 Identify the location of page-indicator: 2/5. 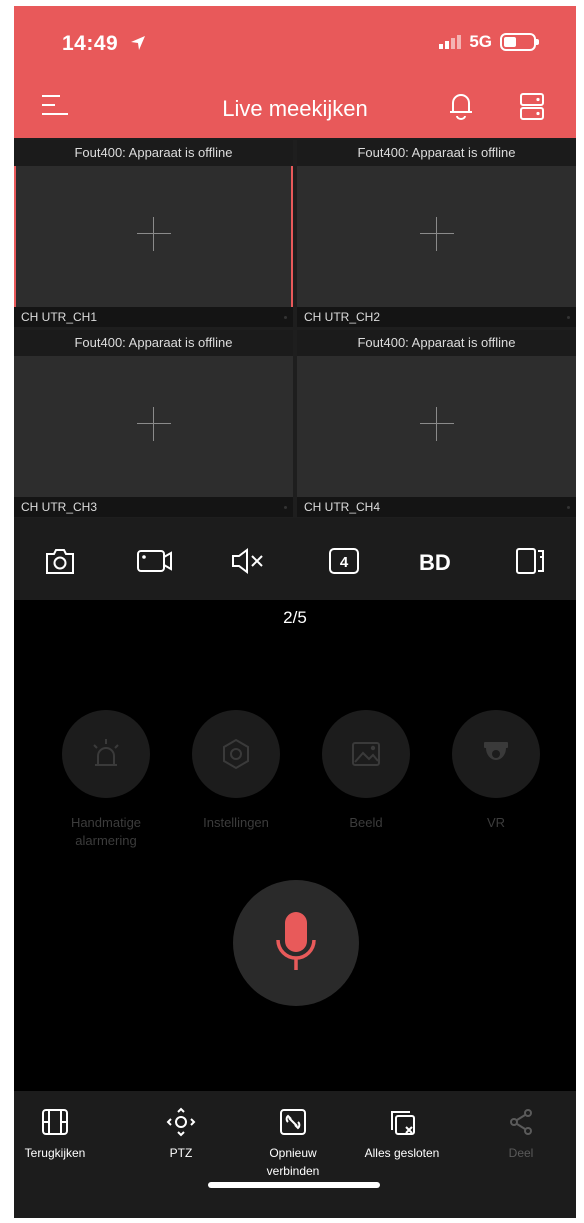
(295, 617).